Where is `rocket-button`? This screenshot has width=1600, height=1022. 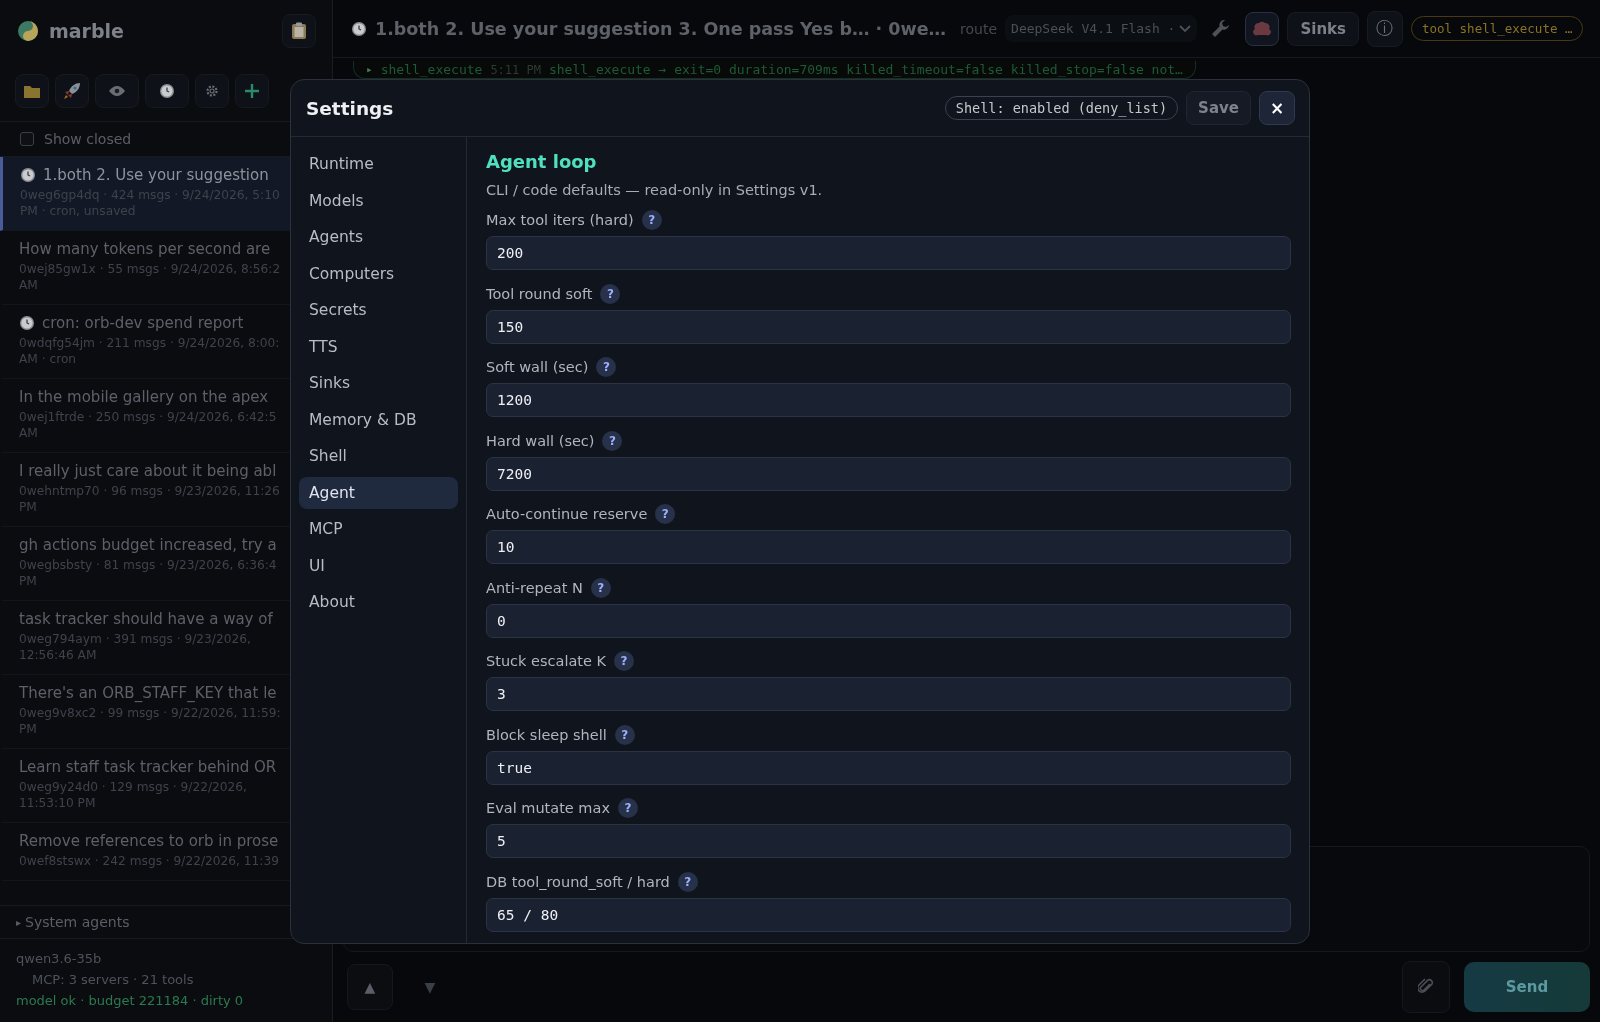 rocket-button is located at coordinates (72, 91).